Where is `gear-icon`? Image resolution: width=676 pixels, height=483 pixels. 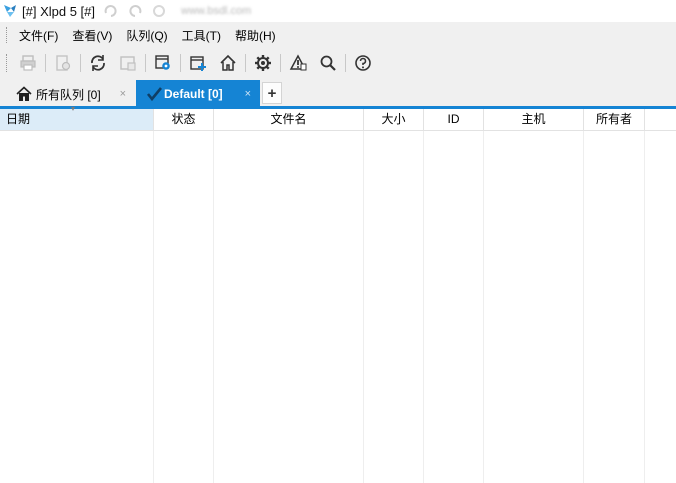 gear-icon is located at coordinates (263, 63).